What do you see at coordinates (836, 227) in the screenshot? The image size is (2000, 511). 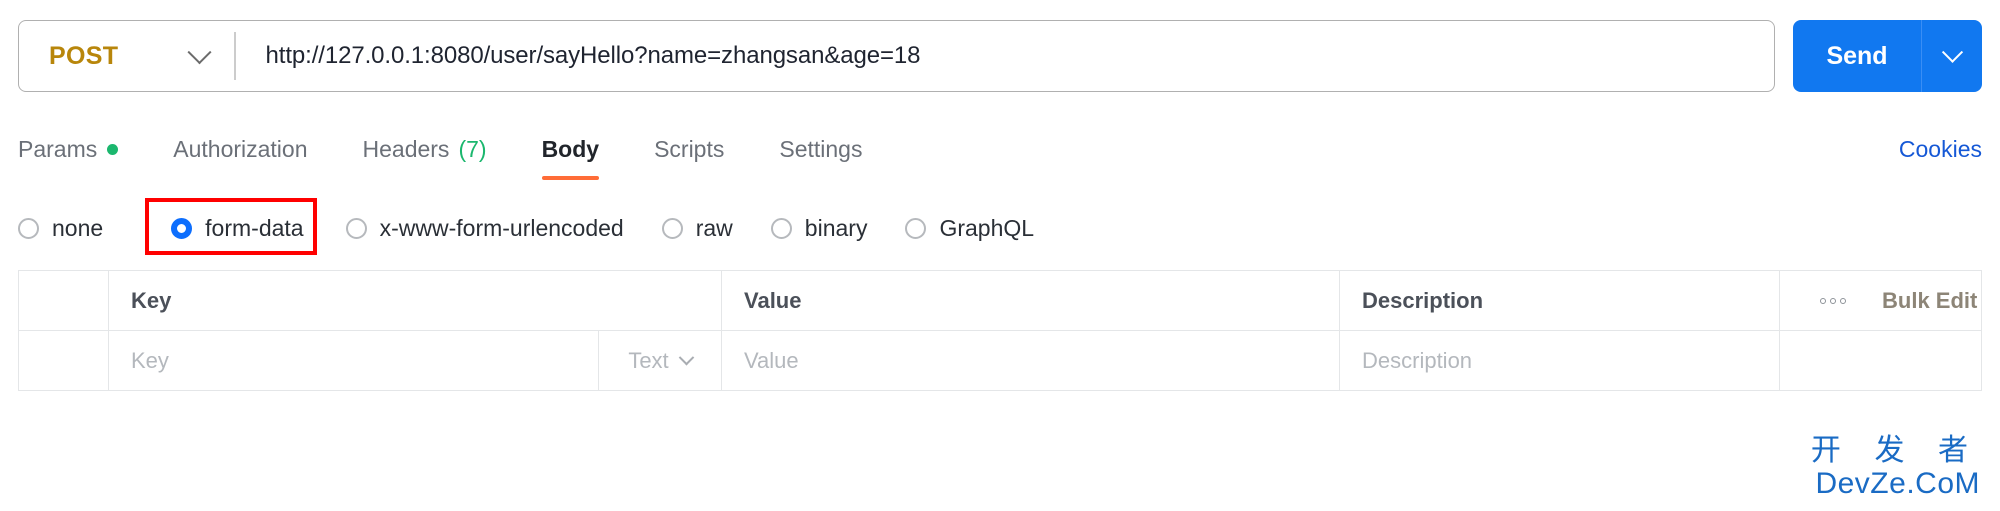 I see `body-type-binary-label: binary` at bounding box center [836, 227].